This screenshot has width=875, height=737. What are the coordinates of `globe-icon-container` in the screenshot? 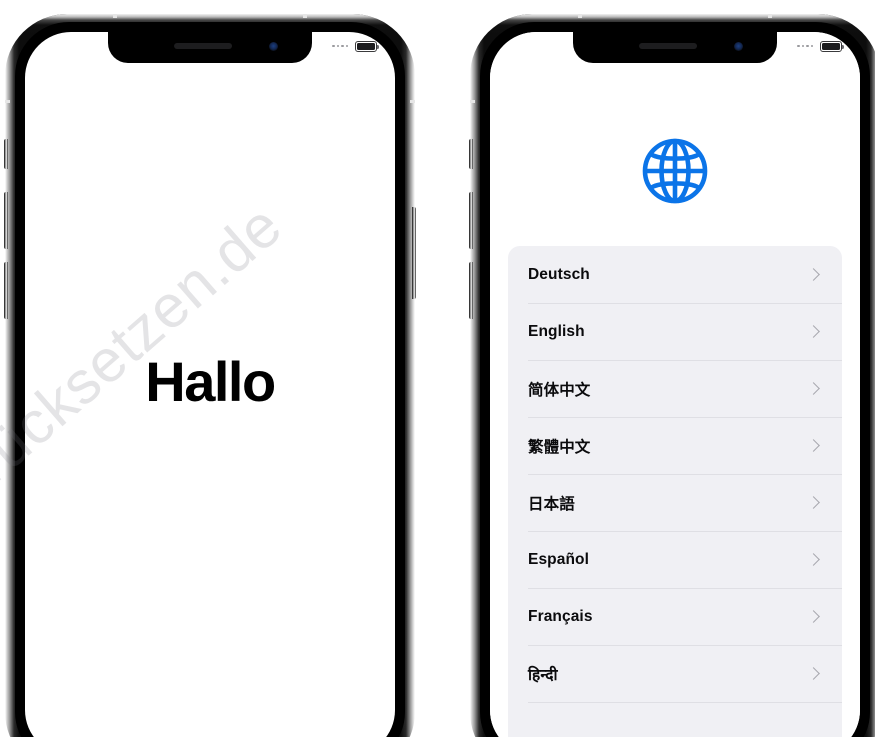 It's located at (675, 171).